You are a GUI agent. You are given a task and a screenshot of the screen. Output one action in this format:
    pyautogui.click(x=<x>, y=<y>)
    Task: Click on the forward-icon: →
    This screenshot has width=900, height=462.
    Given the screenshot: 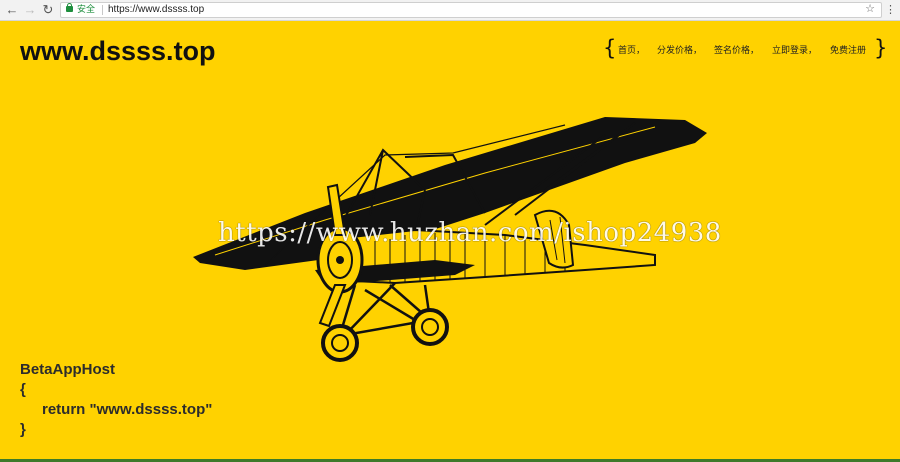 What is the action you would take?
    pyautogui.click(x=30, y=10)
    